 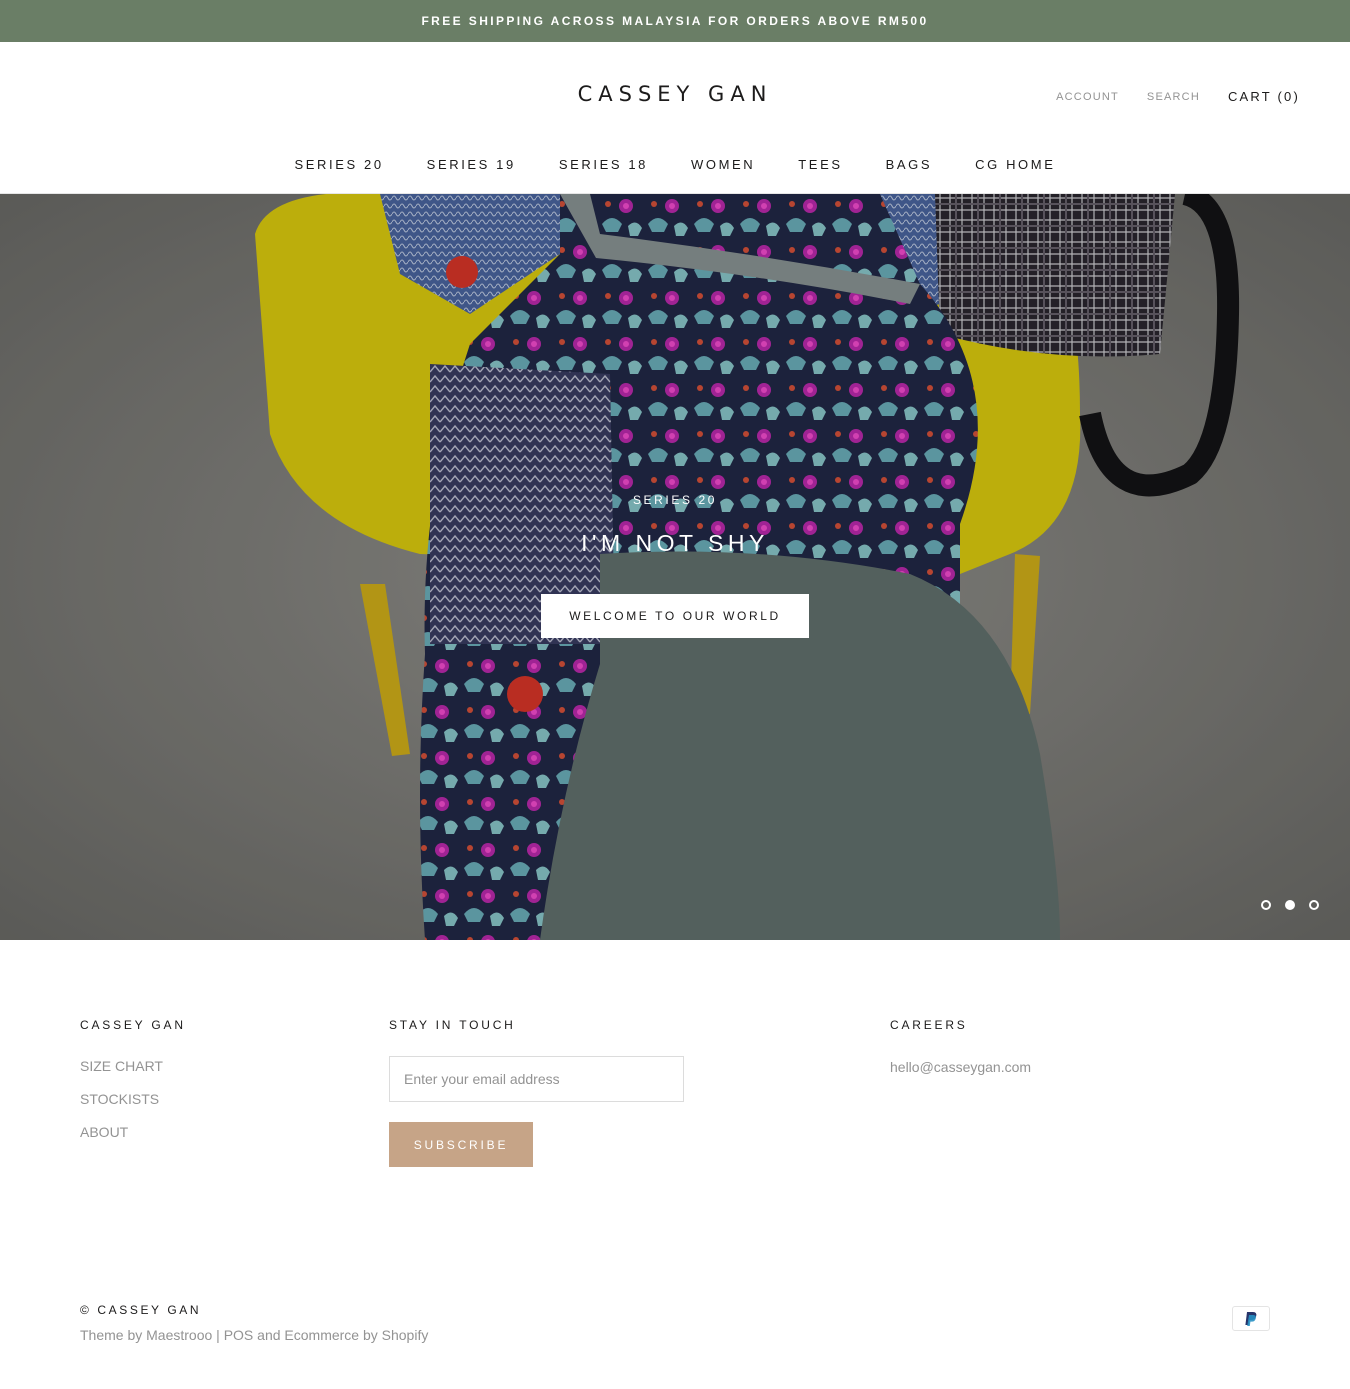 What do you see at coordinates (536, 1079) in the screenshot?
I see `newsletter-email-input: Enter your email address` at bounding box center [536, 1079].